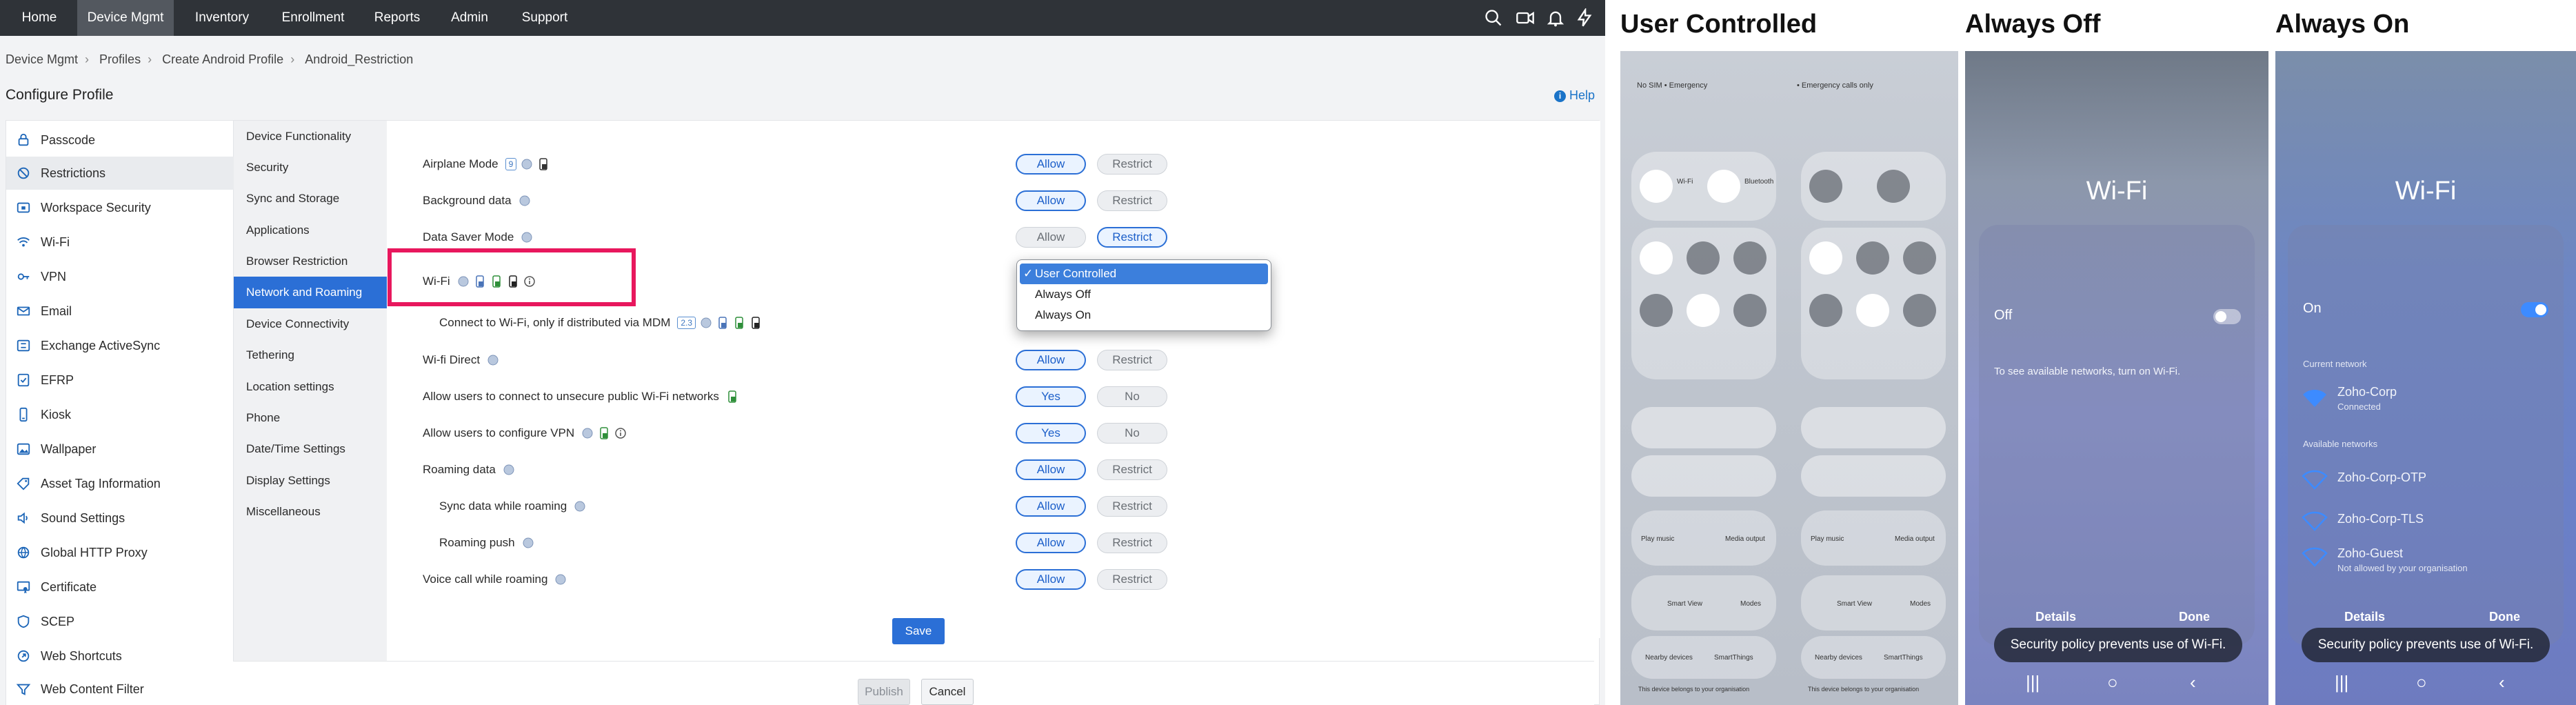 The image size is (2576, 705). I want to click on nav-reports: Reports, so click(397, 18).